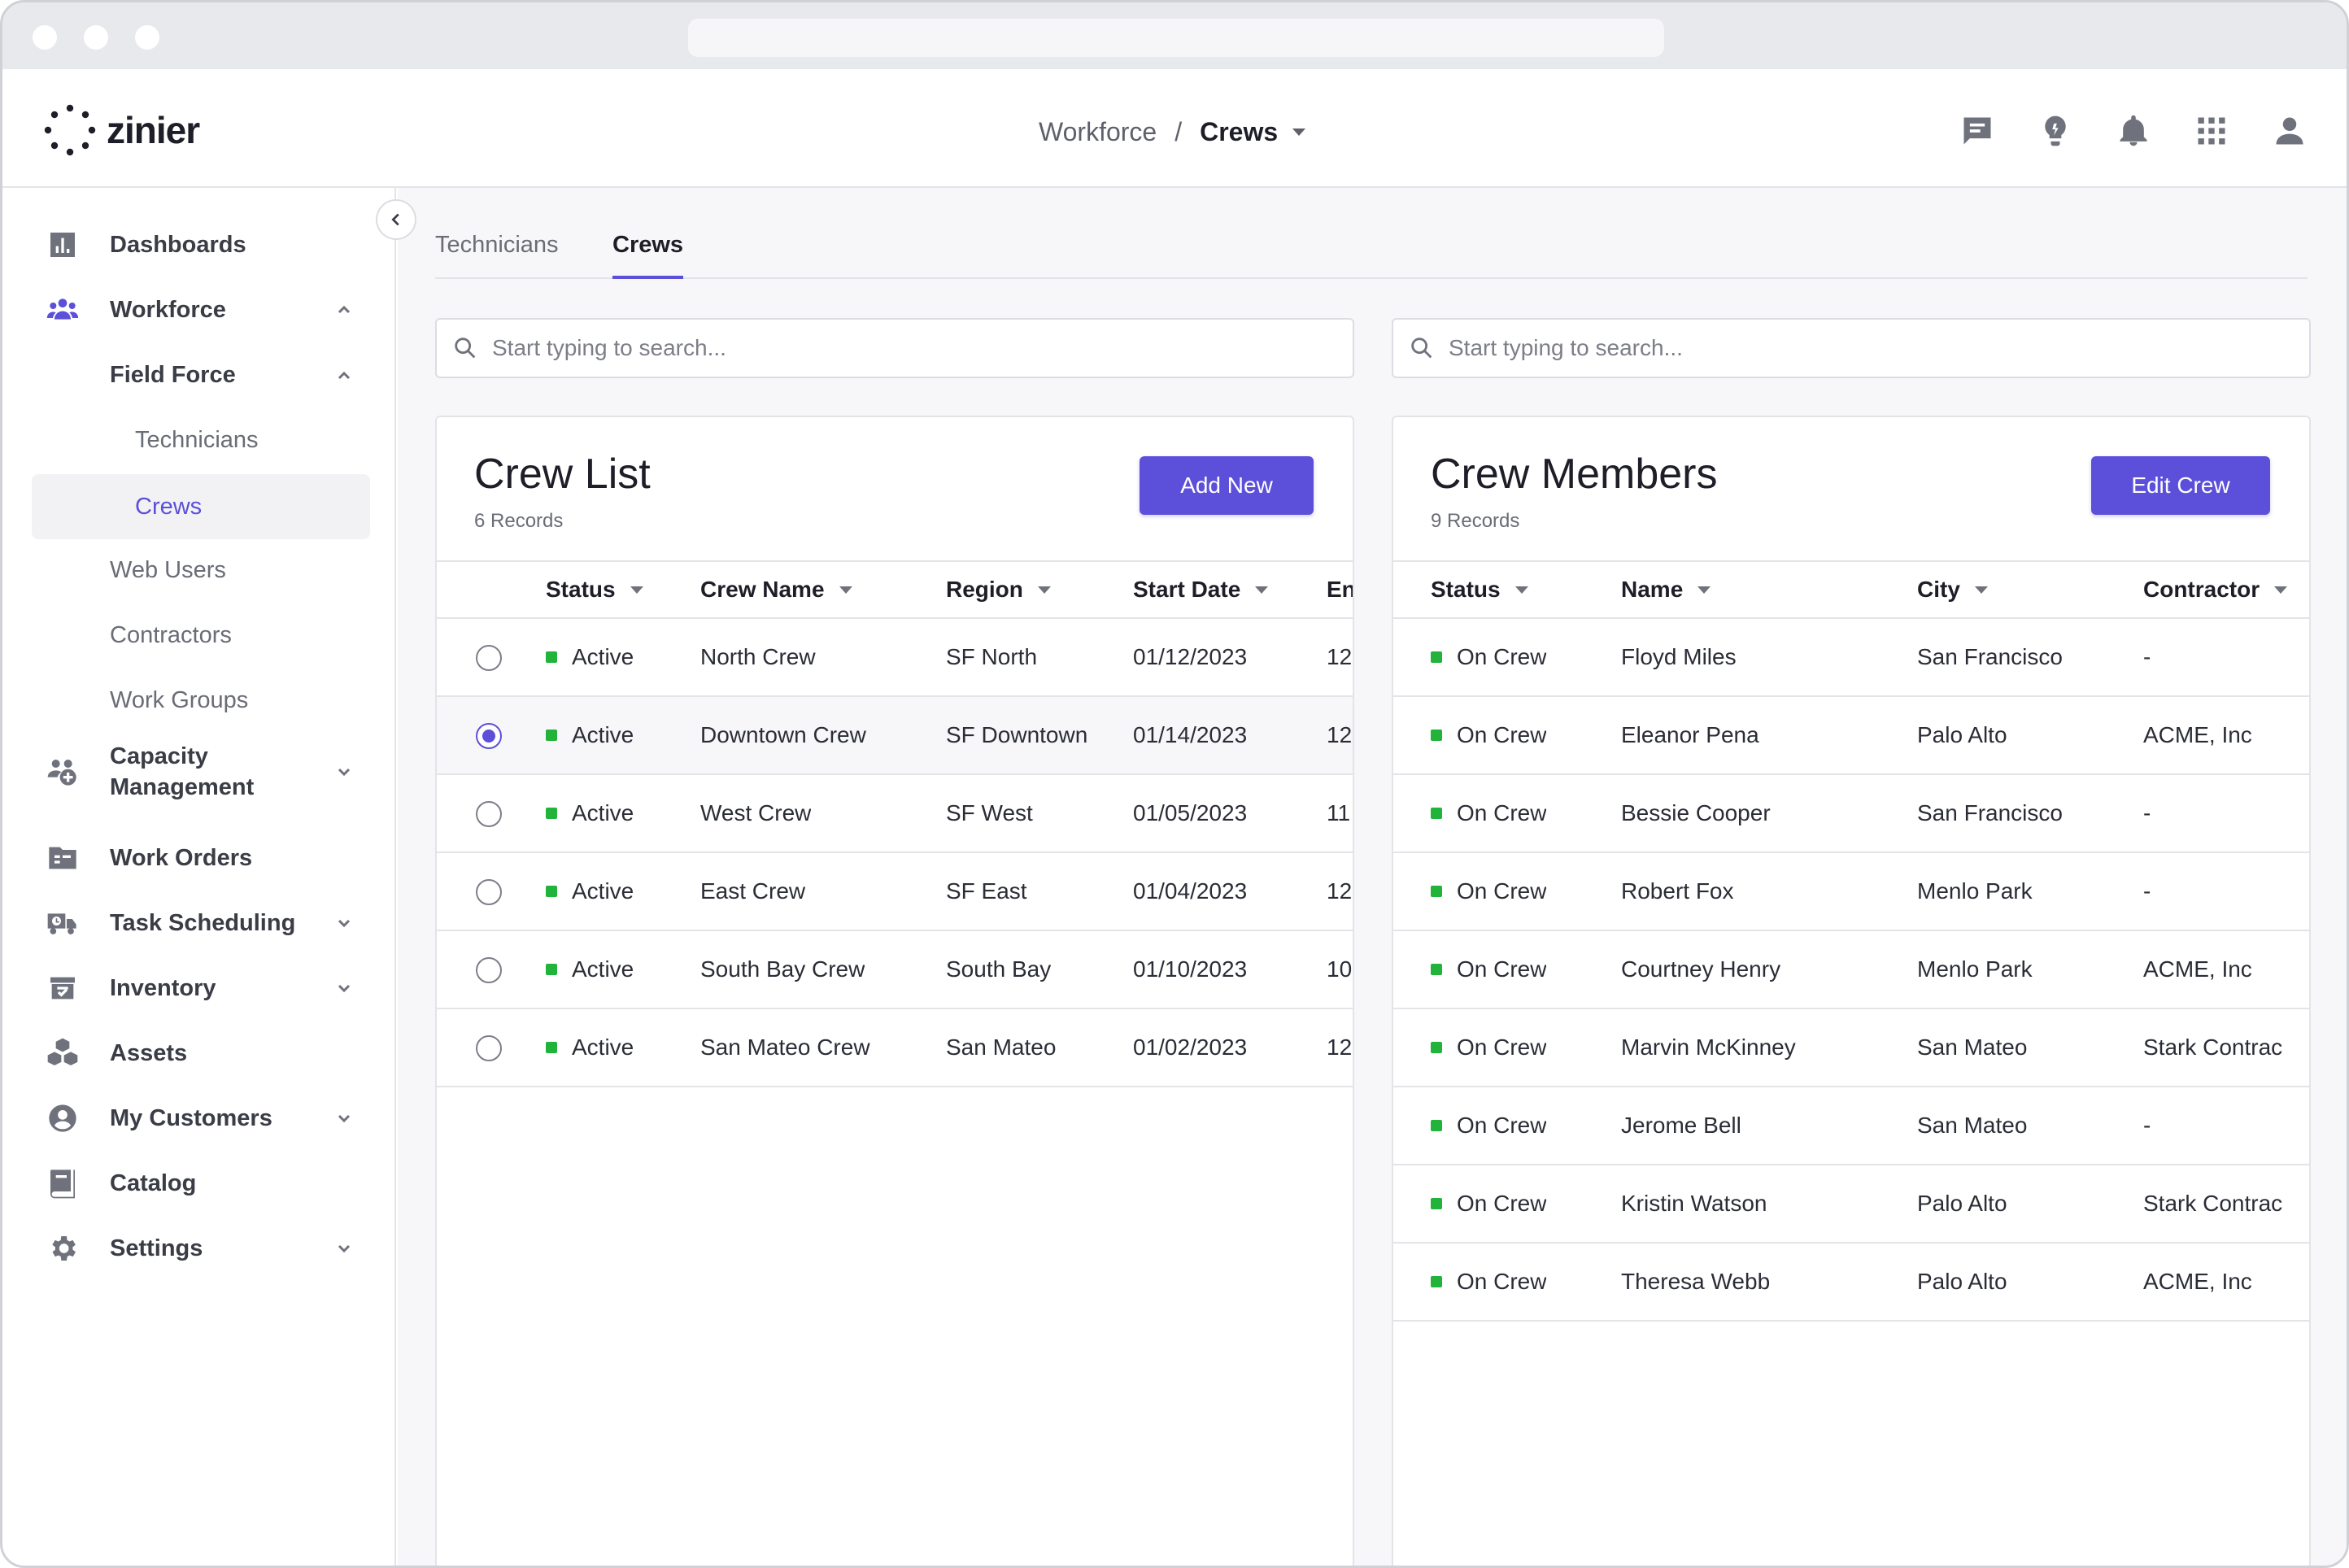 This screenshot has height=1568, width=2349. Describe the element at coordinates (998, 589) in the screenshot. I see `column-region: Region` at that location.